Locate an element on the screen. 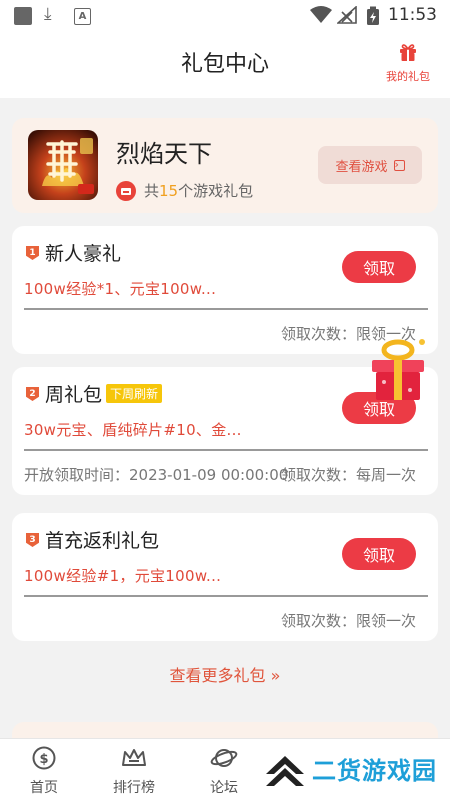  pack-title: 新人豪礼 is located at coordinates (83, 252).